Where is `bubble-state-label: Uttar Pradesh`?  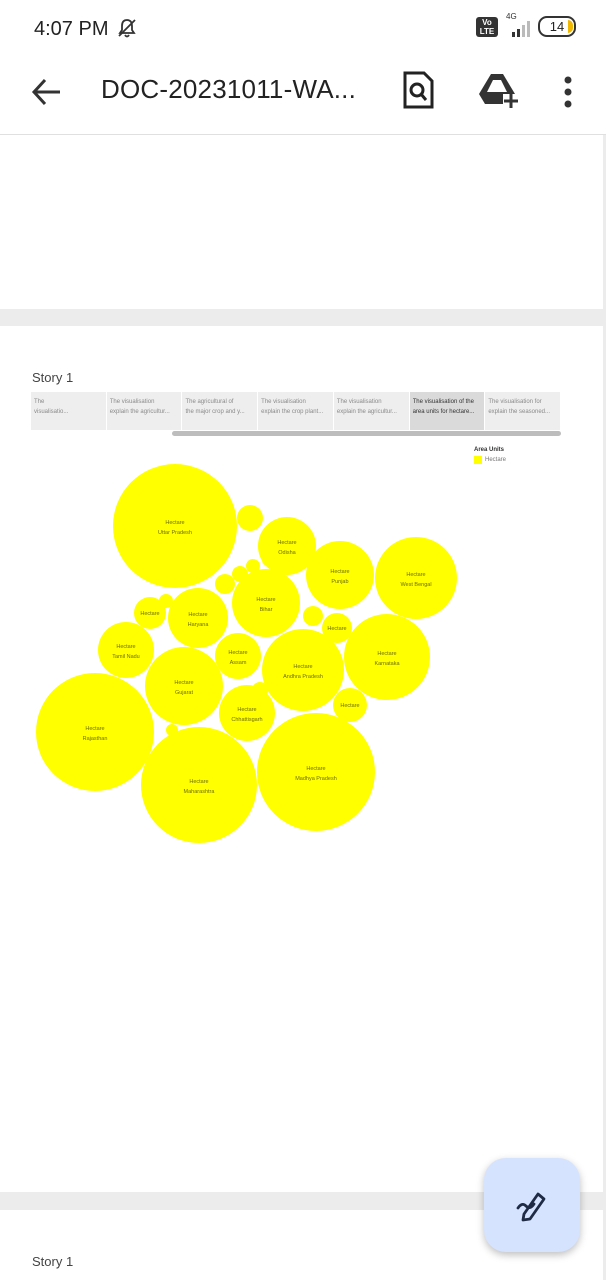 bubble-state-label: Uttar Pradesh is located at coordinates (175, 533).